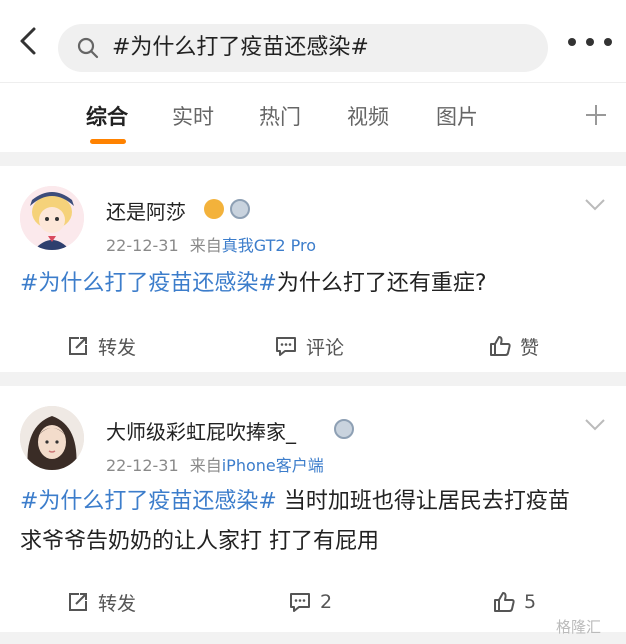 This screenshot has height=644, width=626. I want to click on top-bar: #为什么打了疫苗还感染#, so click(313, 41).